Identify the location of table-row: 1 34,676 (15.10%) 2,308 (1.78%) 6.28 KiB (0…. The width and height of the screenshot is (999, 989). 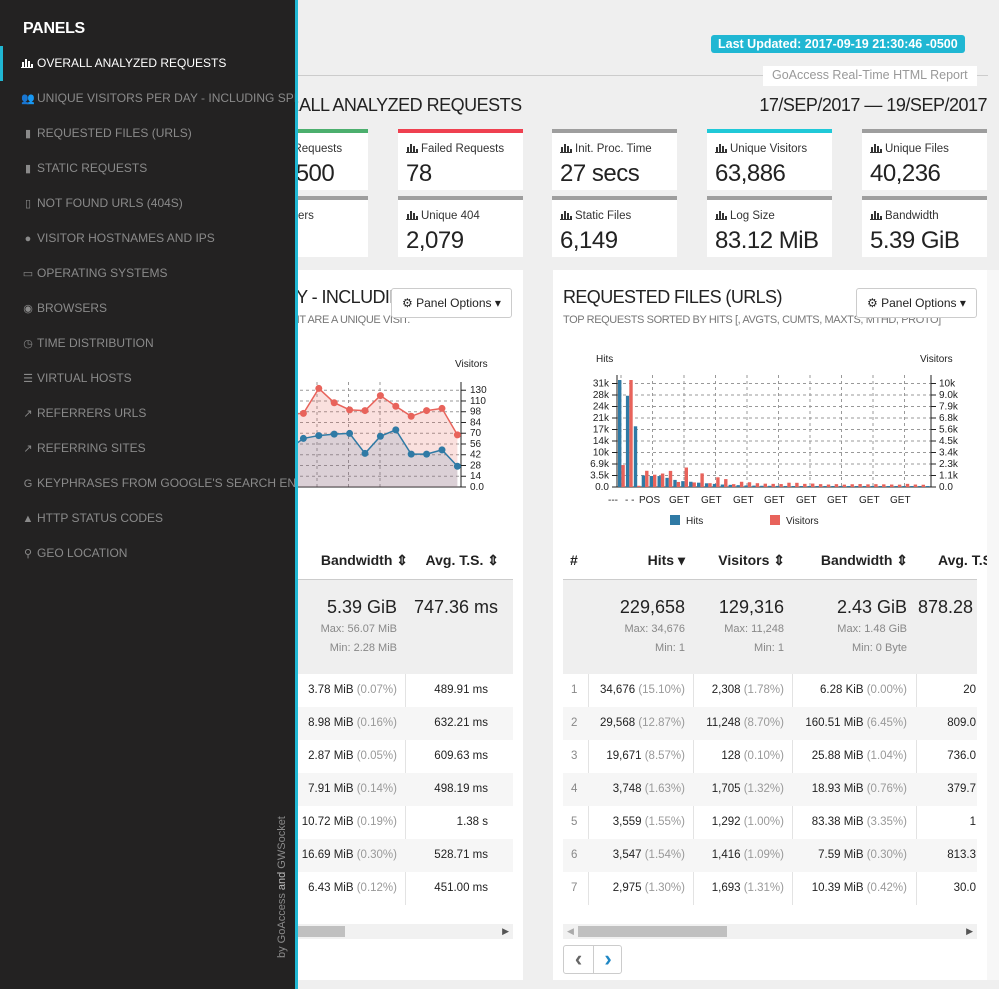
(770, 690).